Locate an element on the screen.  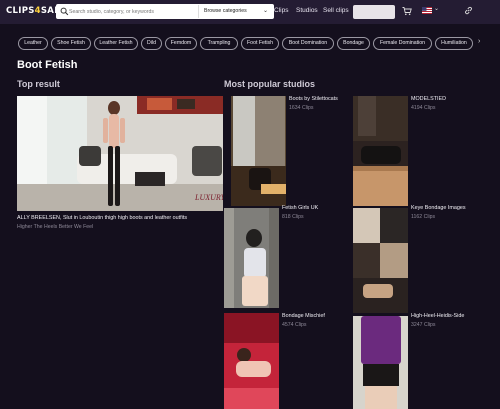
chevron-right-icon: › is located at coordinates (479, 41).